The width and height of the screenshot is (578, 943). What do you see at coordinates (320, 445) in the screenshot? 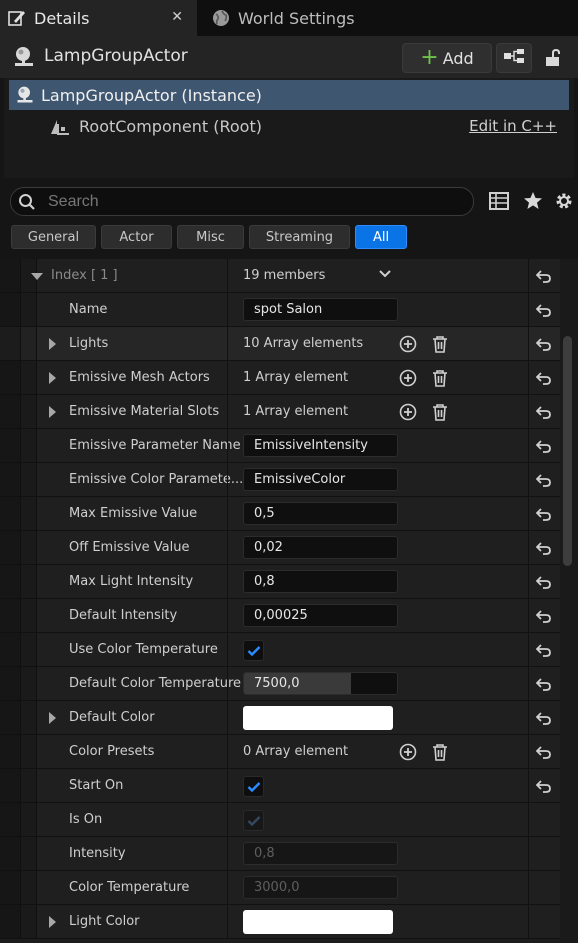
I see `emissive-parameter-name-field: EmissiveIntensity` at bounding box center [320, 445].